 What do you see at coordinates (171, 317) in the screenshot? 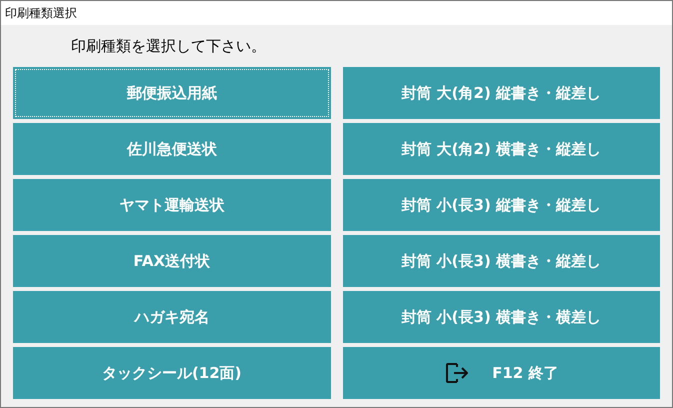
I see `print-type-button: ハガキ宛名` at bounding box center [171, 317].